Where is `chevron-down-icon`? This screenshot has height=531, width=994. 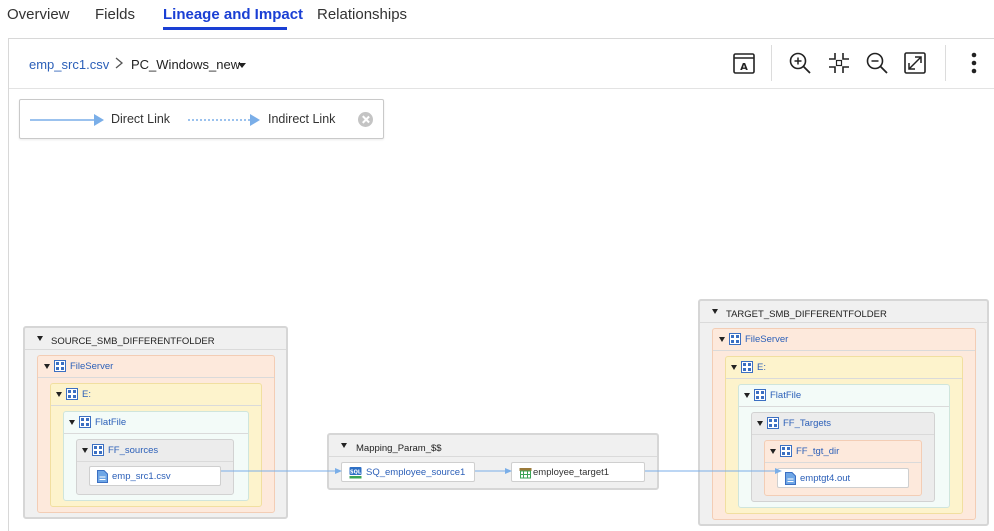
chevron-down-icon is located at coordinates (242, 65).